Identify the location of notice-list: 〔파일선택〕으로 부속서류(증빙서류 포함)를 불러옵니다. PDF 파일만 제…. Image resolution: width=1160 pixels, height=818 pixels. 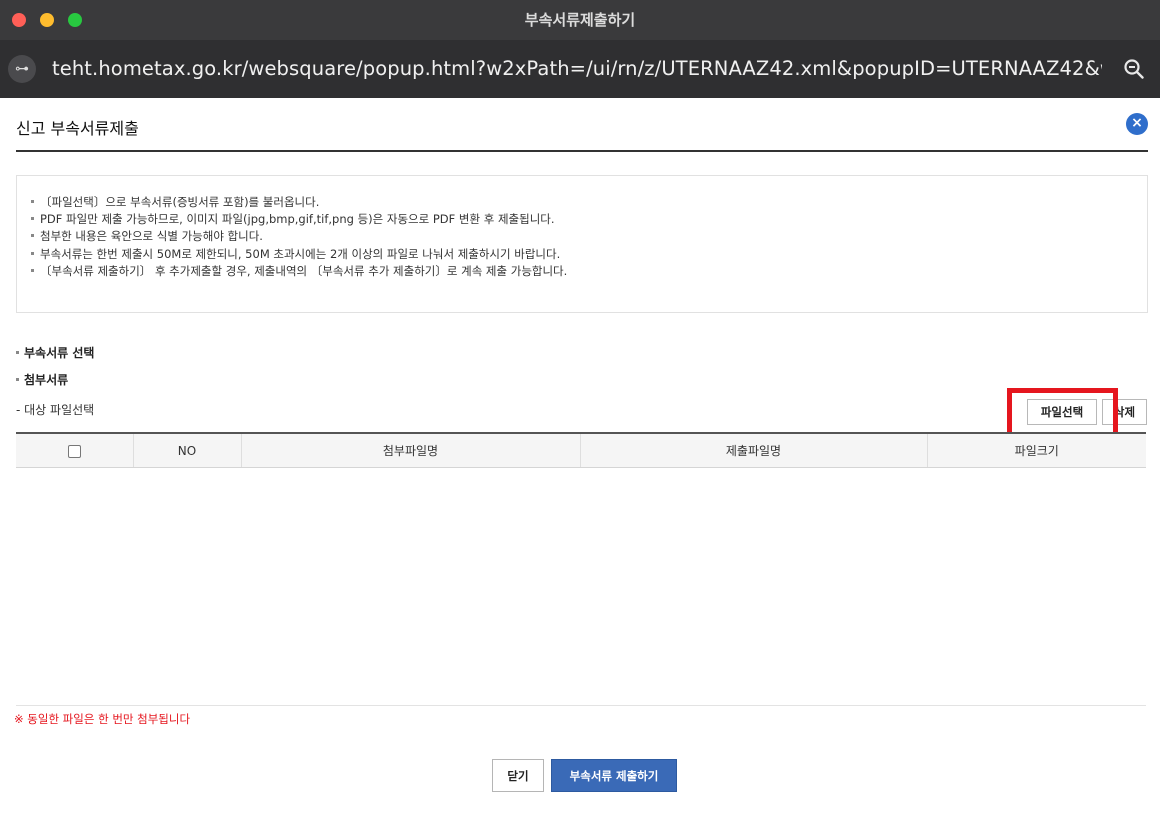
(299, 237).